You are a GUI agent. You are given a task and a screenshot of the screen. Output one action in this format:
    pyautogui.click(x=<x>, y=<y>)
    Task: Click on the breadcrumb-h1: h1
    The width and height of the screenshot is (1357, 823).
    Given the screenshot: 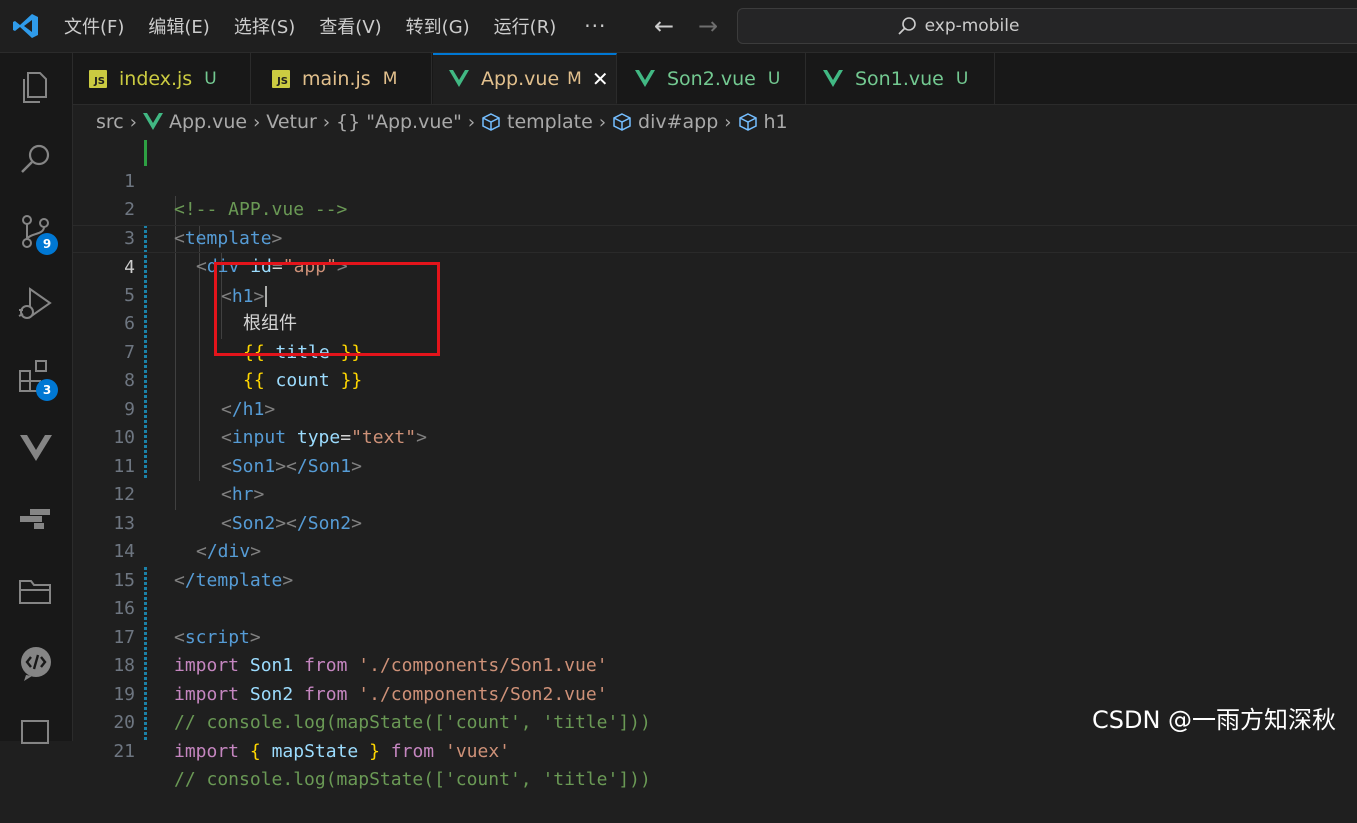 What is the action you would take?
    pyautogui.click(x=776, y=122)
    